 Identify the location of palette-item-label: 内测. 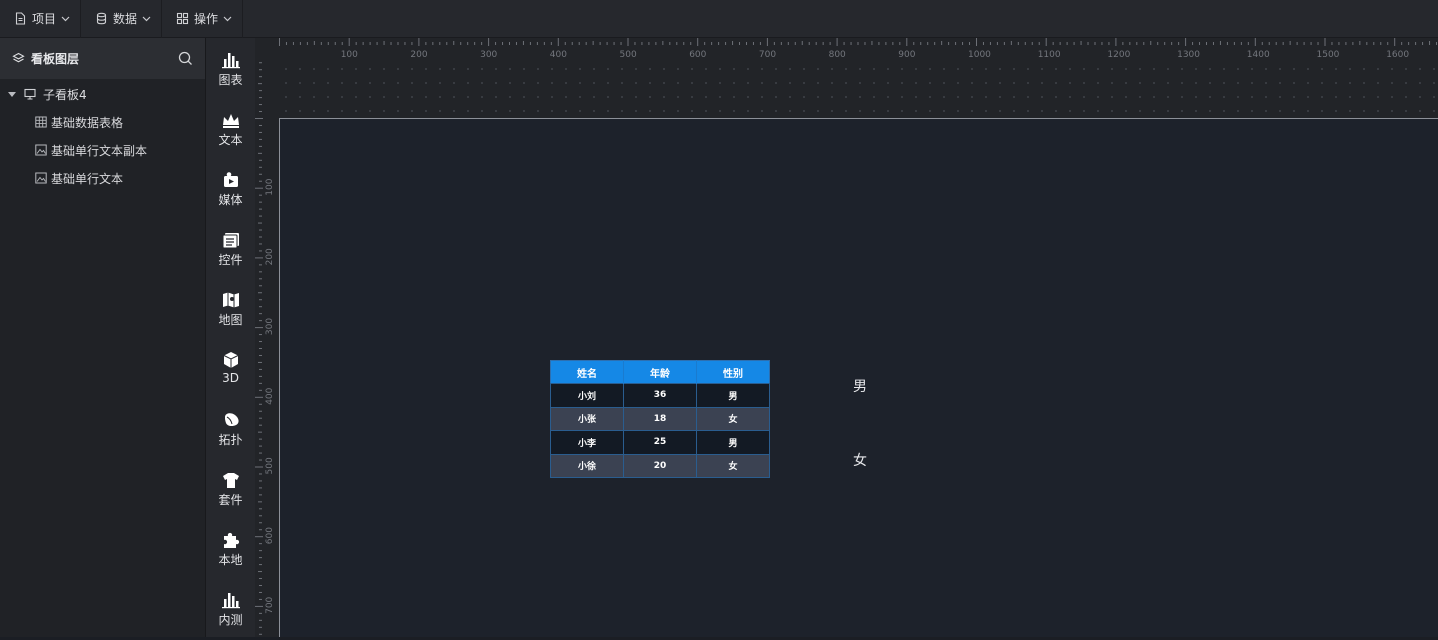
(230, 620).